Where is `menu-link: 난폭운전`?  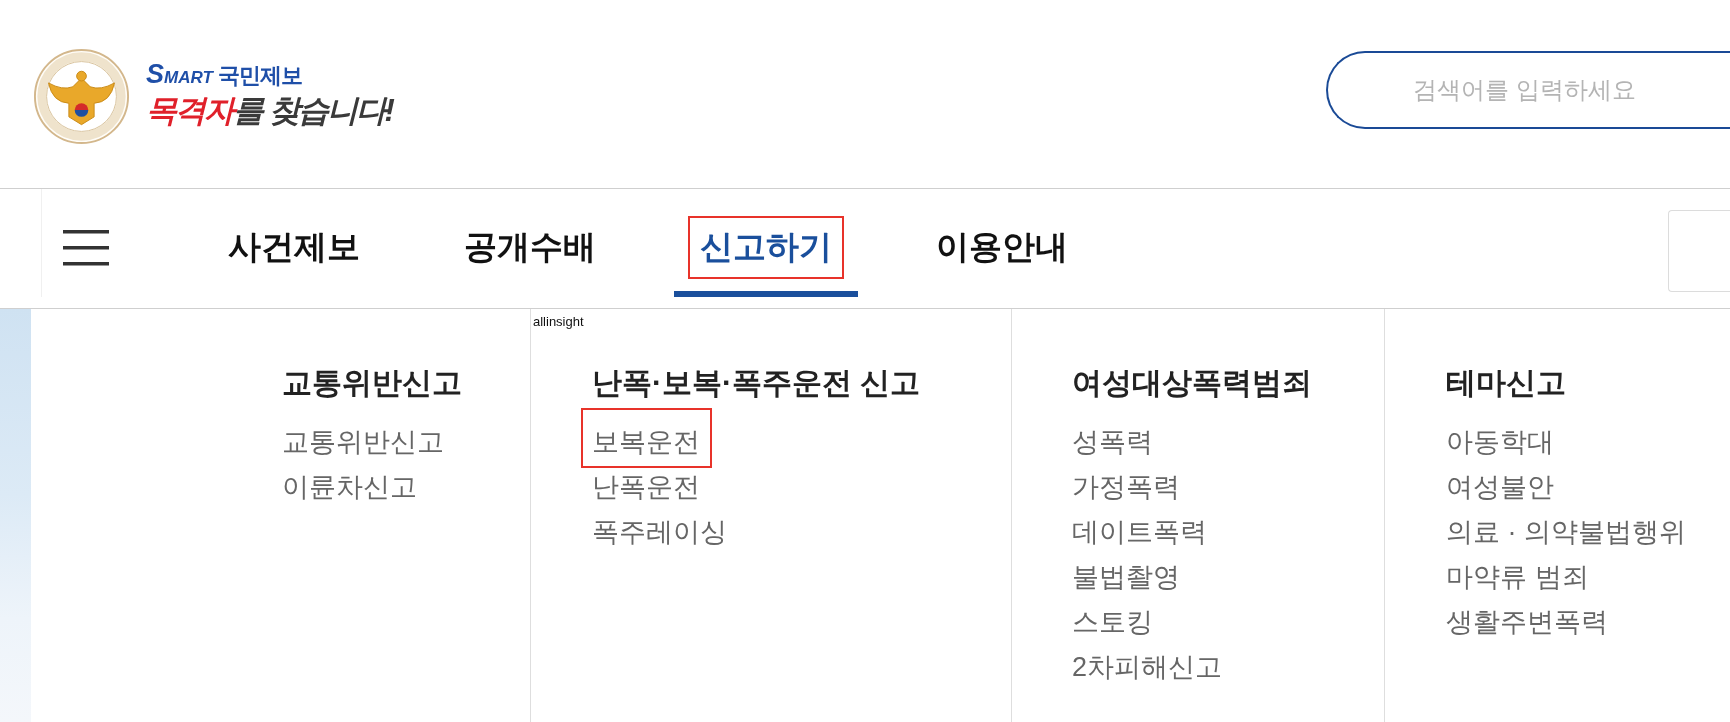 menu-link: 난폭운전 is located at coordinates (646, 487).